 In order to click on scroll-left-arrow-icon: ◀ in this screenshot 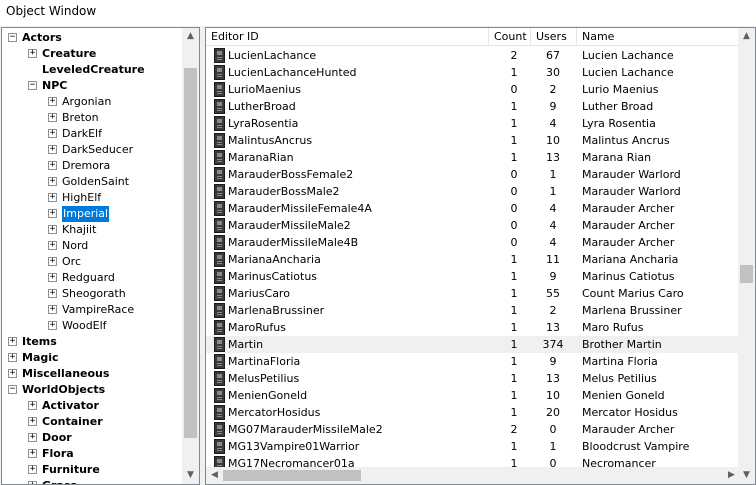, I will do `click(214, 475)`.